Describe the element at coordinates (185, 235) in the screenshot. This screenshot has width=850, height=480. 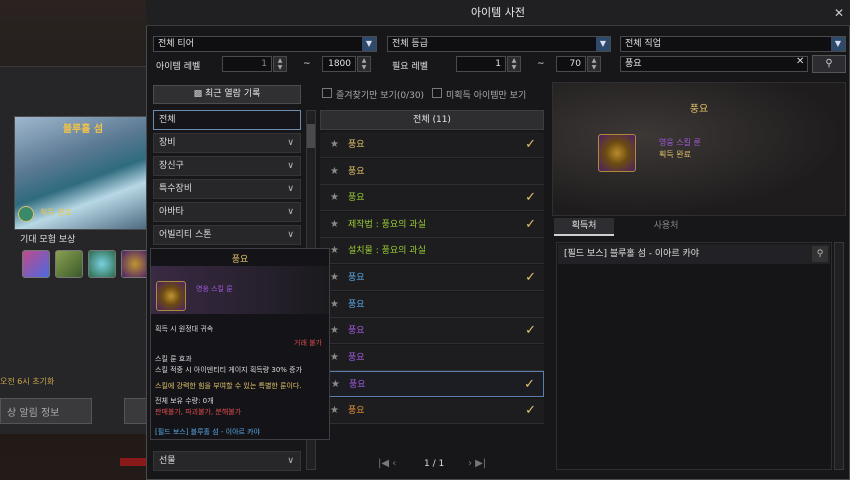
I see `category-label: 어빌리티 스톤` at that location.